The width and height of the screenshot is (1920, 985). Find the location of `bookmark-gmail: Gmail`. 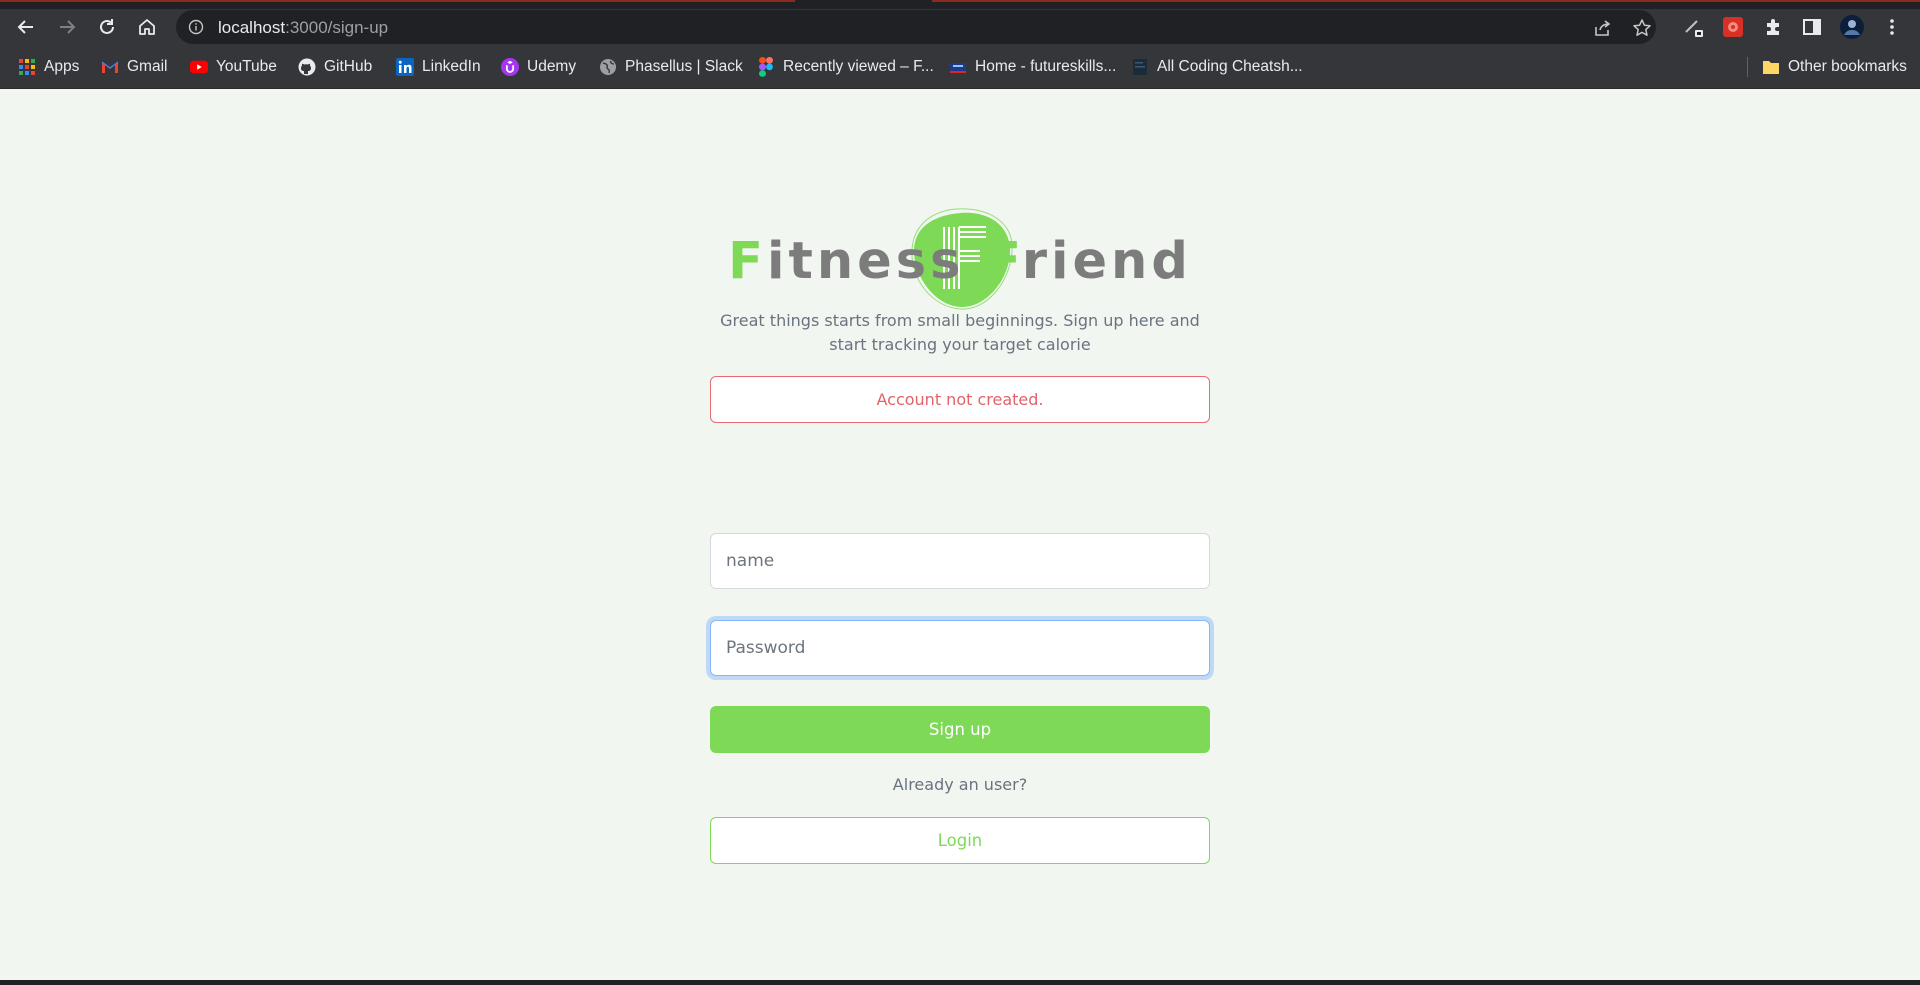

bookmark-gmail: Gmail is located at coordinates (134, 67).